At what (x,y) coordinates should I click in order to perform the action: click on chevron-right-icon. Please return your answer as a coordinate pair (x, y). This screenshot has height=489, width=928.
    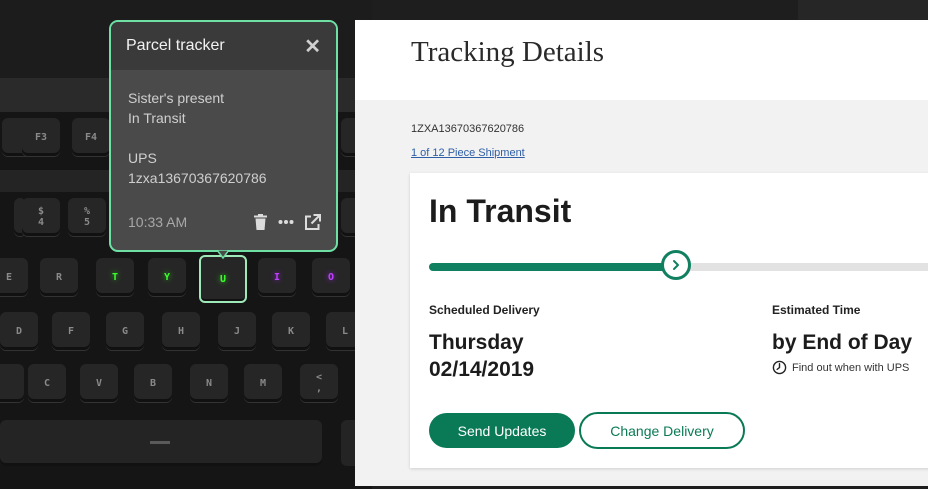
    Looking at the image, I should click on (676, 265).